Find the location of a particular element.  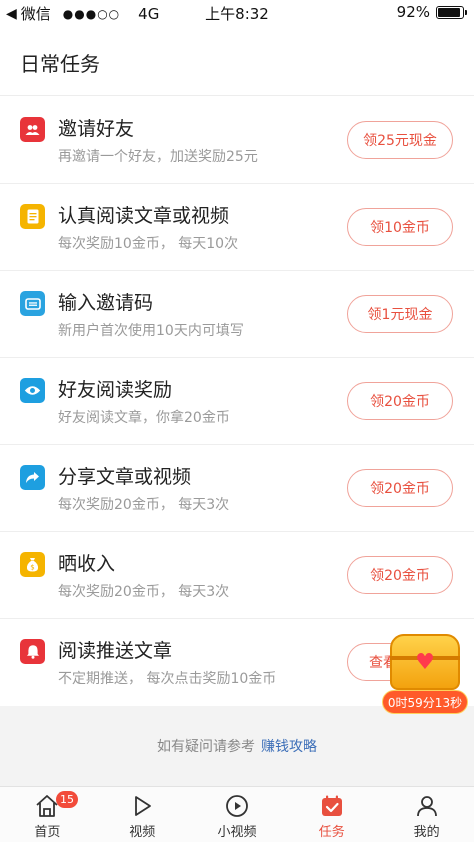

task-title: 阅读推送文章 is located at coordinates (115, 651).